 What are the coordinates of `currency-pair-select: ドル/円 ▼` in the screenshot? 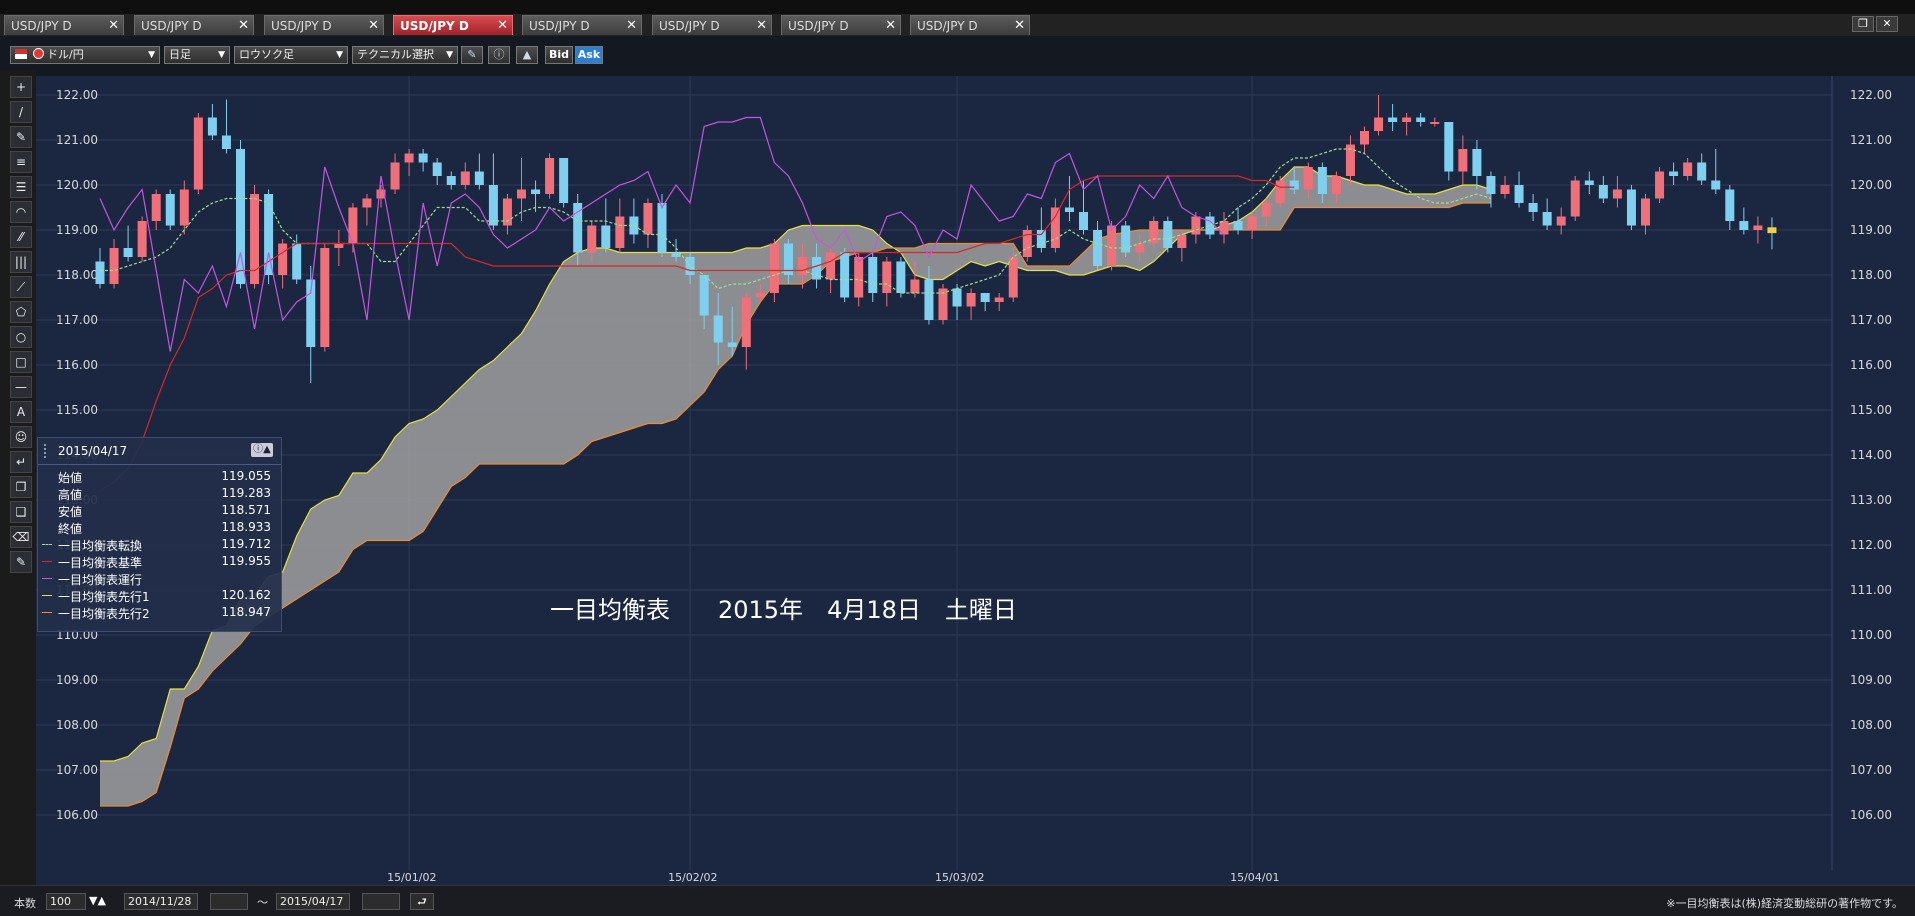 It's located at (85, 55).